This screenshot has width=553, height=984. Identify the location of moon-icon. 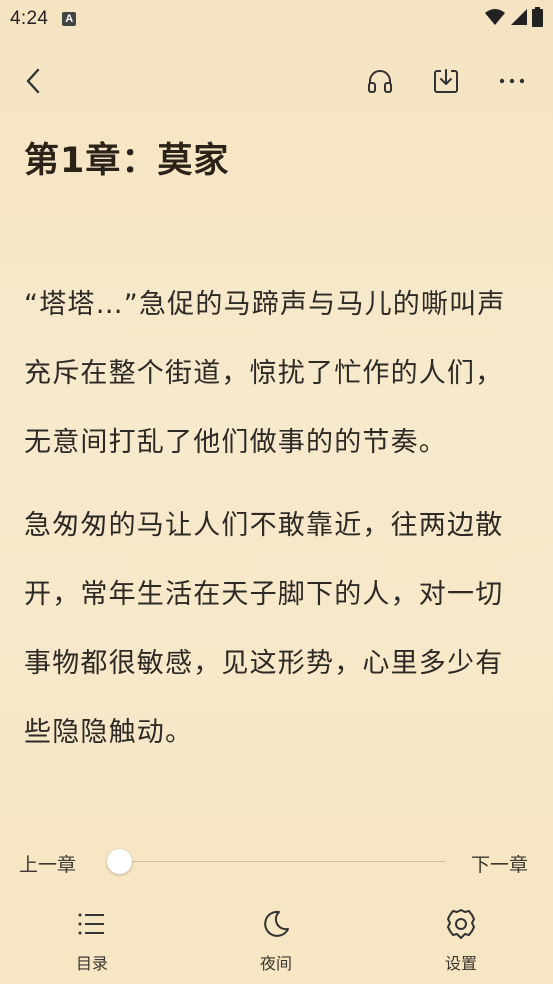
(276, 924).